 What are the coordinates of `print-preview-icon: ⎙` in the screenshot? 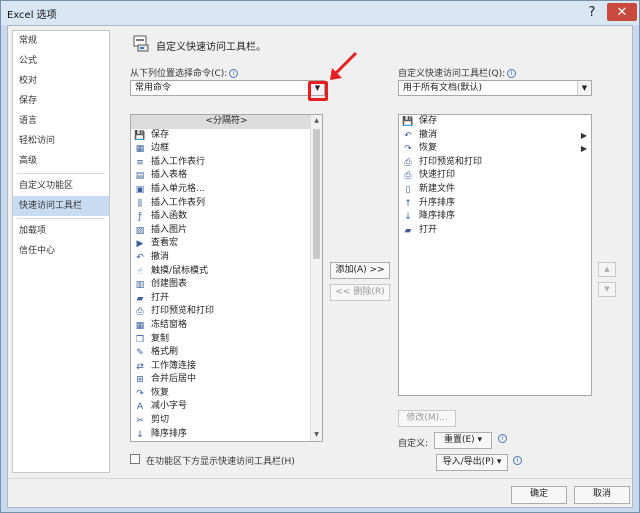 It's located at (408, 162).